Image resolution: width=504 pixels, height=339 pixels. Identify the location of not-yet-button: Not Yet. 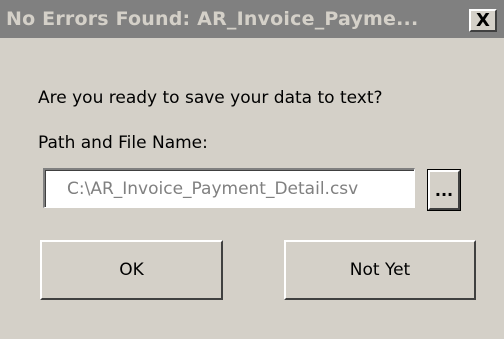
(380, 270).